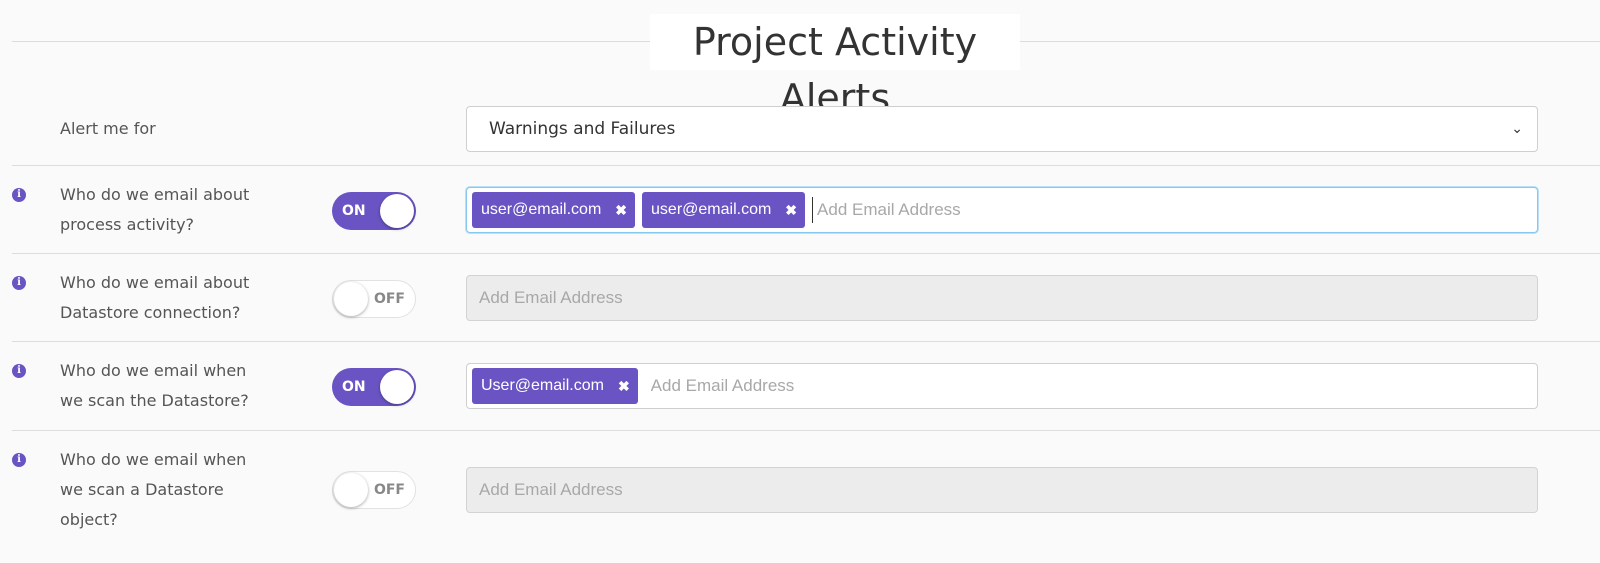 This screenshot has width=1600, height=563. What do you see at coordinates (374, 387) in the screenshot?
I see `scan-datastore-toggle: ON` at bounding box center [374, 387].